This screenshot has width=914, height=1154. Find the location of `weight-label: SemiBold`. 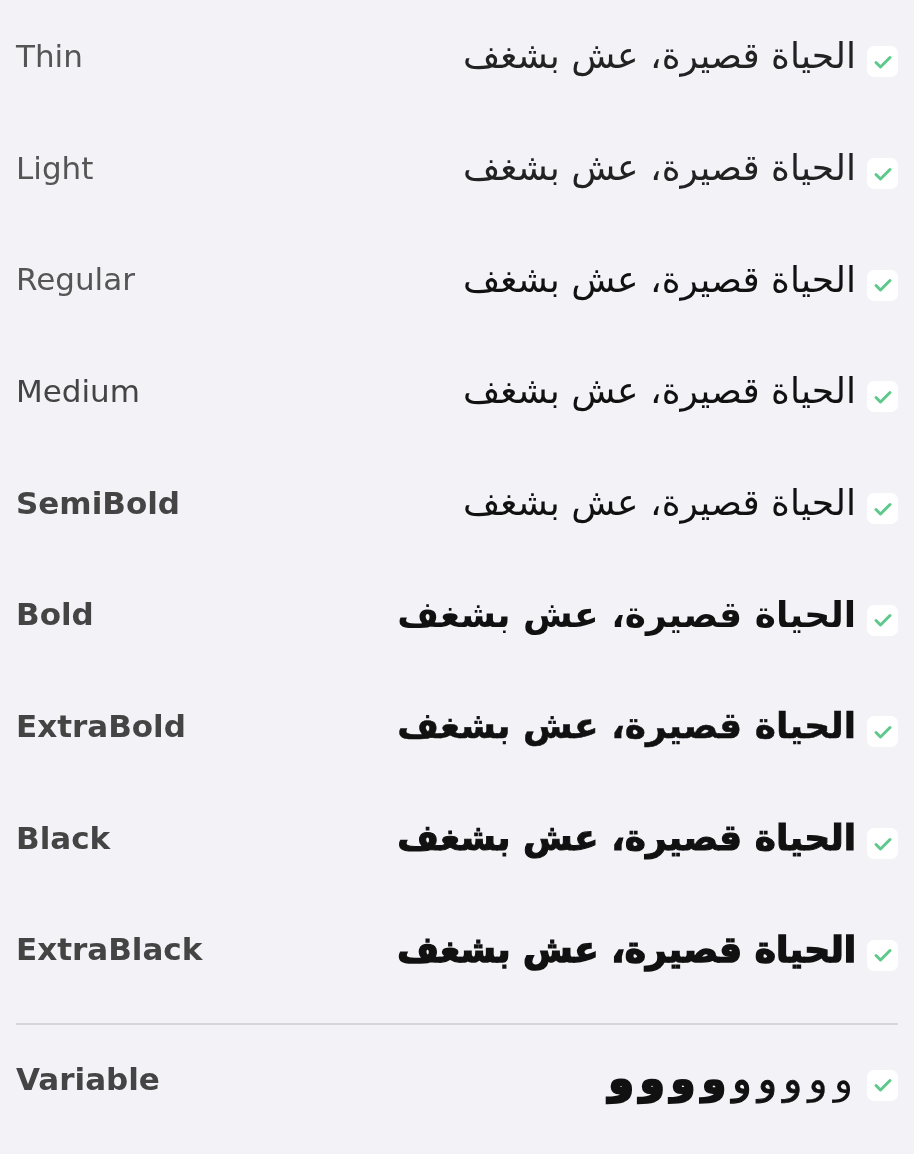

weight-label: SemiBold is located at coordinates (98, 502).